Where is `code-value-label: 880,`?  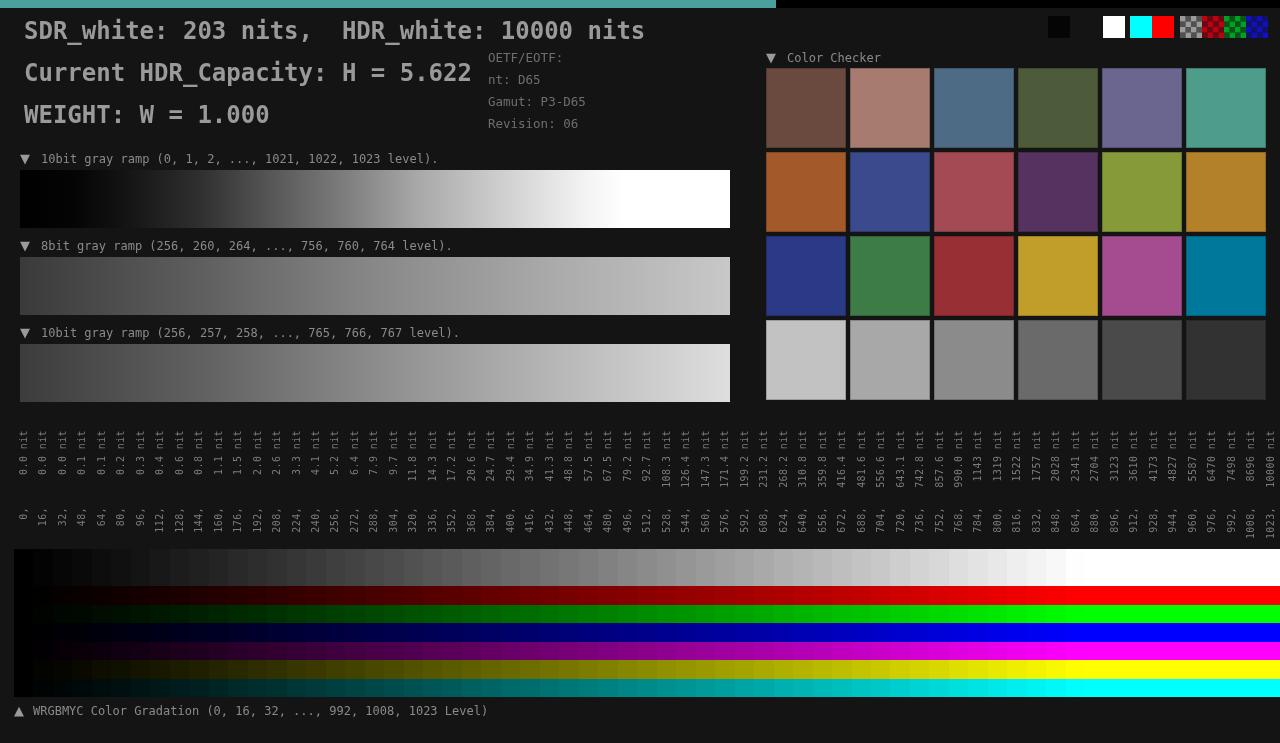
code-value-label: 880, is located at coordinates (1095, 520).